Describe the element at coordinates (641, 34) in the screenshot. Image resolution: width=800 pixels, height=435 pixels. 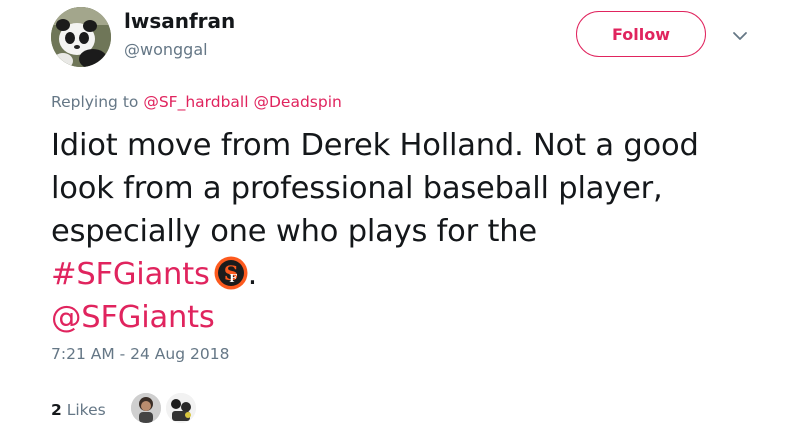
I see `follow-button: Follow` at that location.